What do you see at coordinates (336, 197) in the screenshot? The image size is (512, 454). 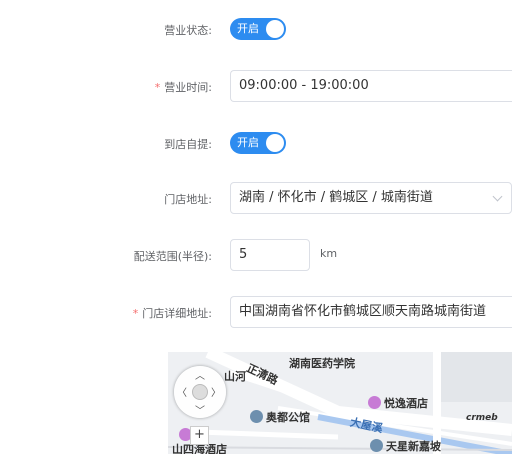 I see `store-address-value: 湖南 / 怀化市 / 鹤城区 / 城南街道` at bounding box center [336, 197].